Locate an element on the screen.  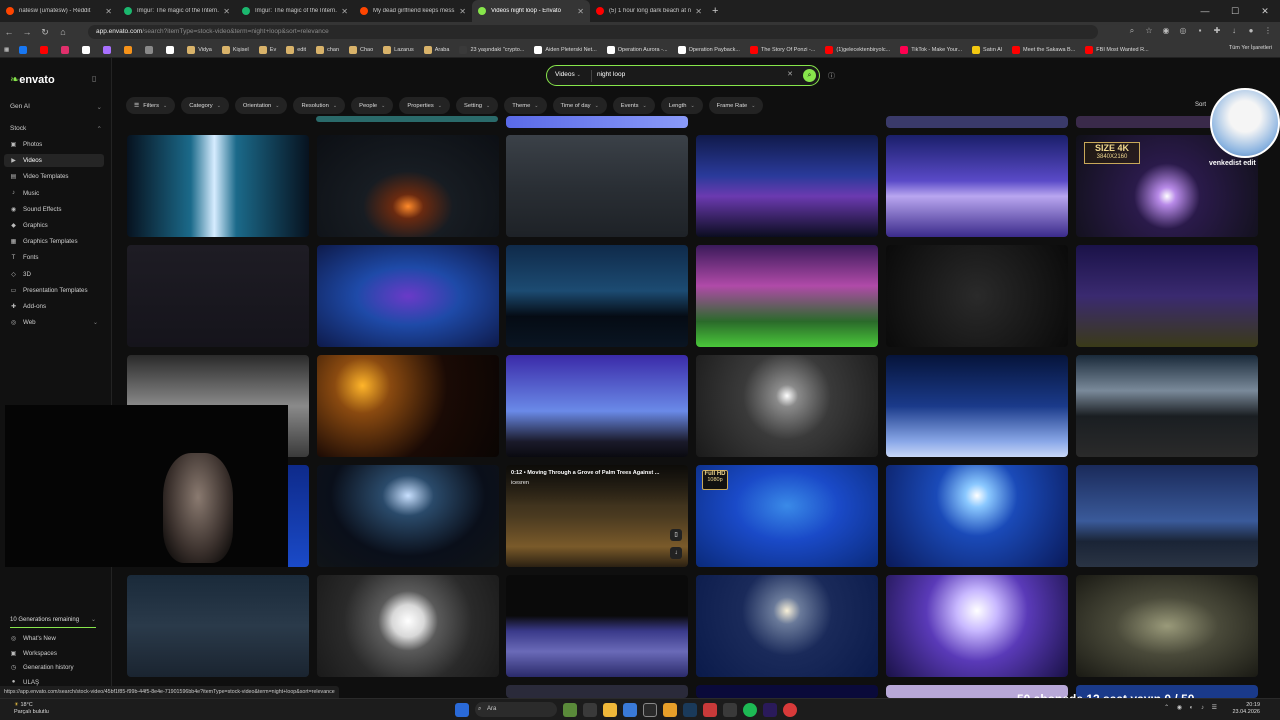
sidebar-item-music: ♪ Music is located at coordinates (54, 193).